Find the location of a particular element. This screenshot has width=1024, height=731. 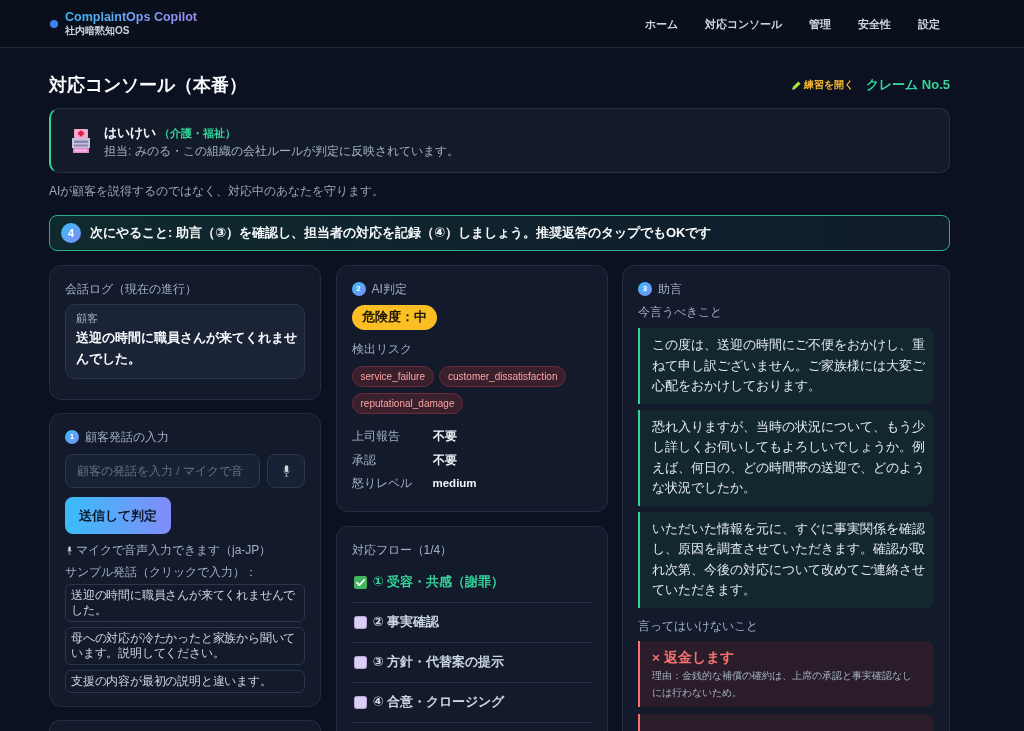

app-logo: ComplaintOps Copilot is located at coordinates (131, 17).